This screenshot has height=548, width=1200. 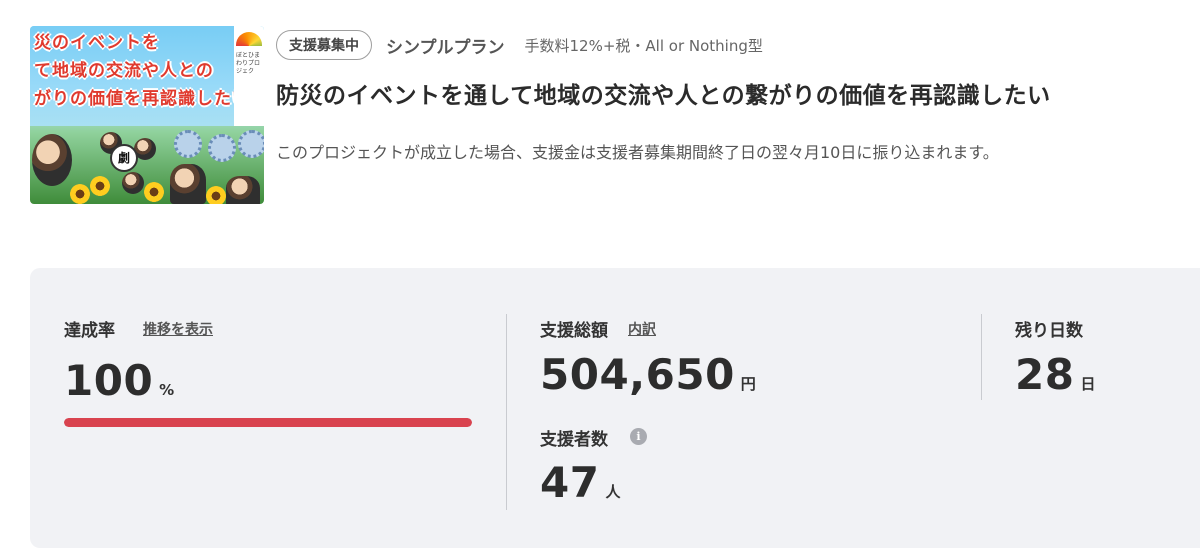 I want to click on thumbnail-banner-line: がりの価値を再認識したい, so click(x=142, y=99).